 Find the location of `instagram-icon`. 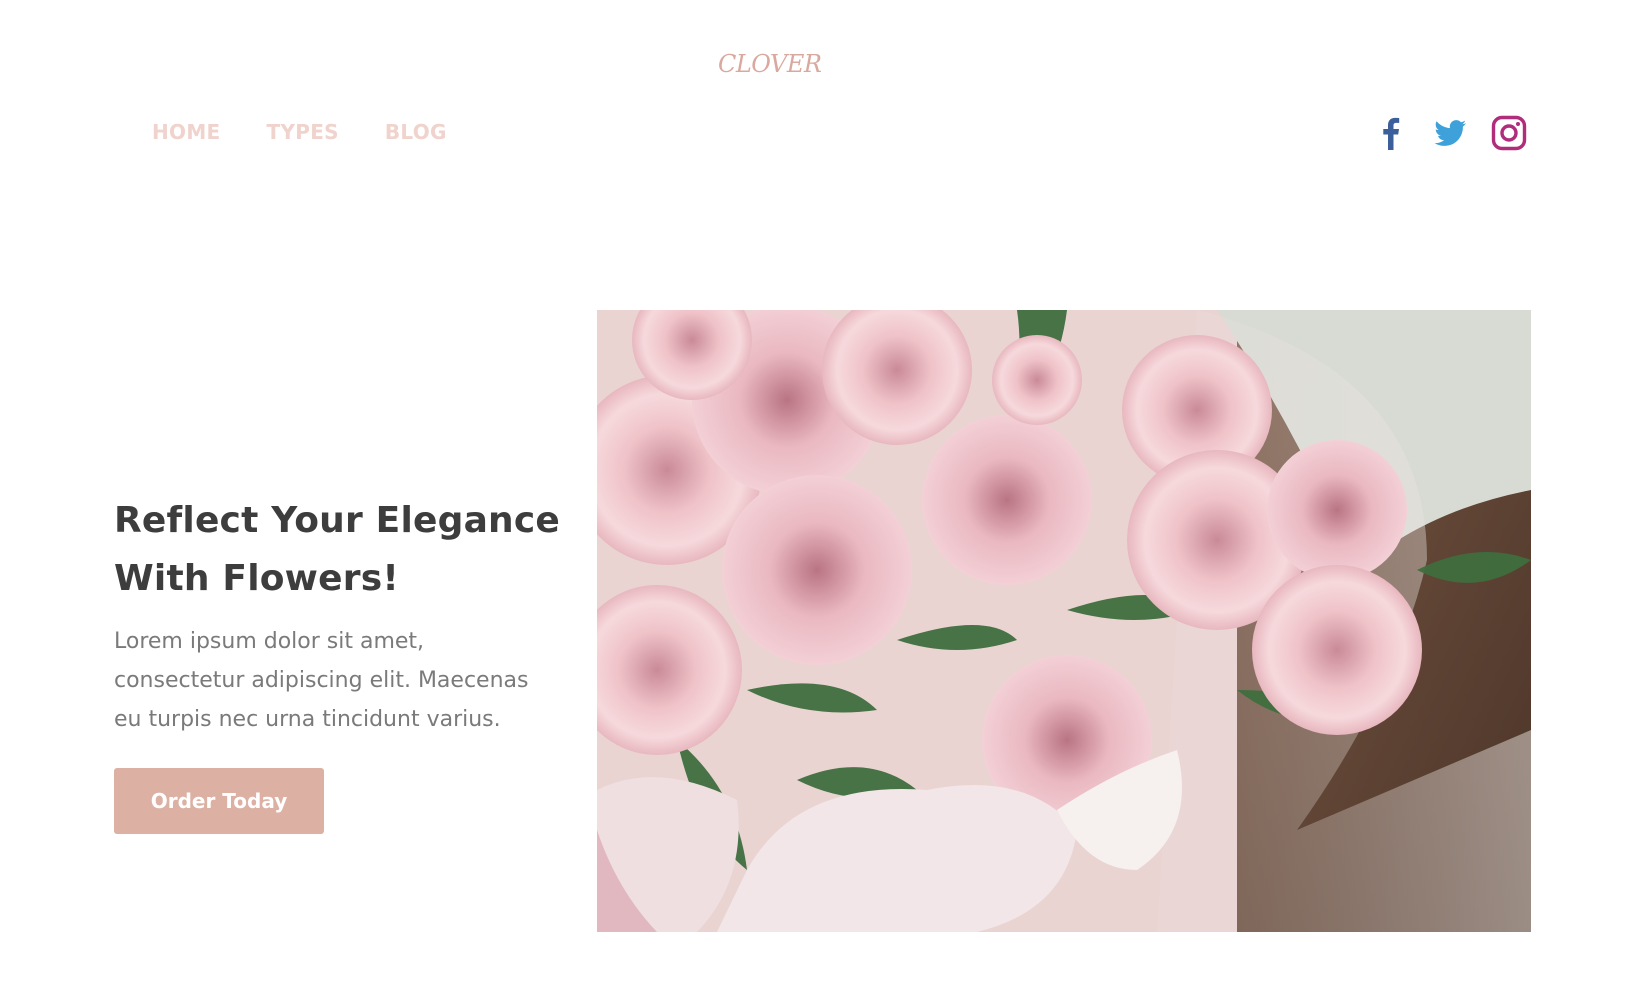

instagram-icon is located at coordinates (1509, 133).